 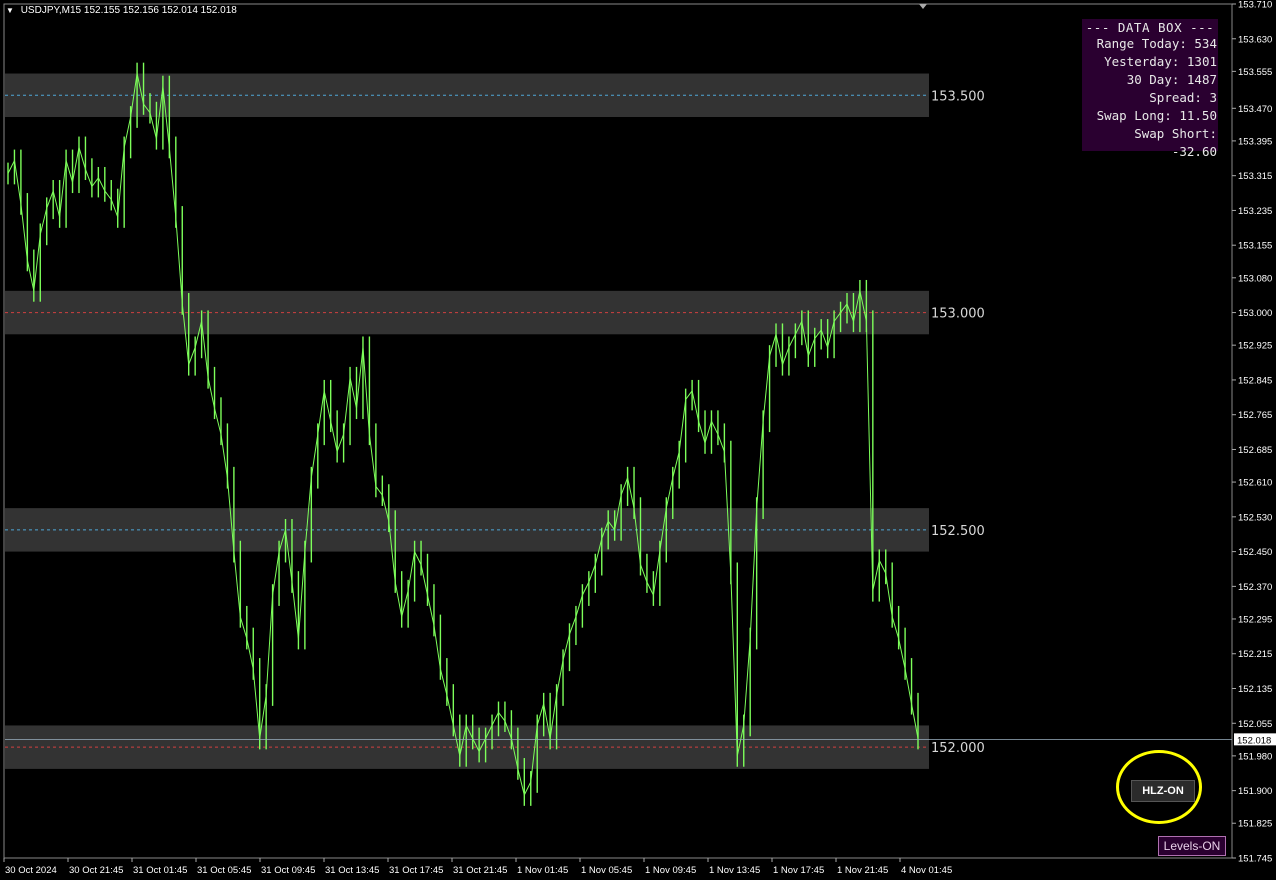 What do you see at coordinates (1255, 654) in the screenshot?
I see `y-tick-label: 152.215` at bounding box center [1255, 654].